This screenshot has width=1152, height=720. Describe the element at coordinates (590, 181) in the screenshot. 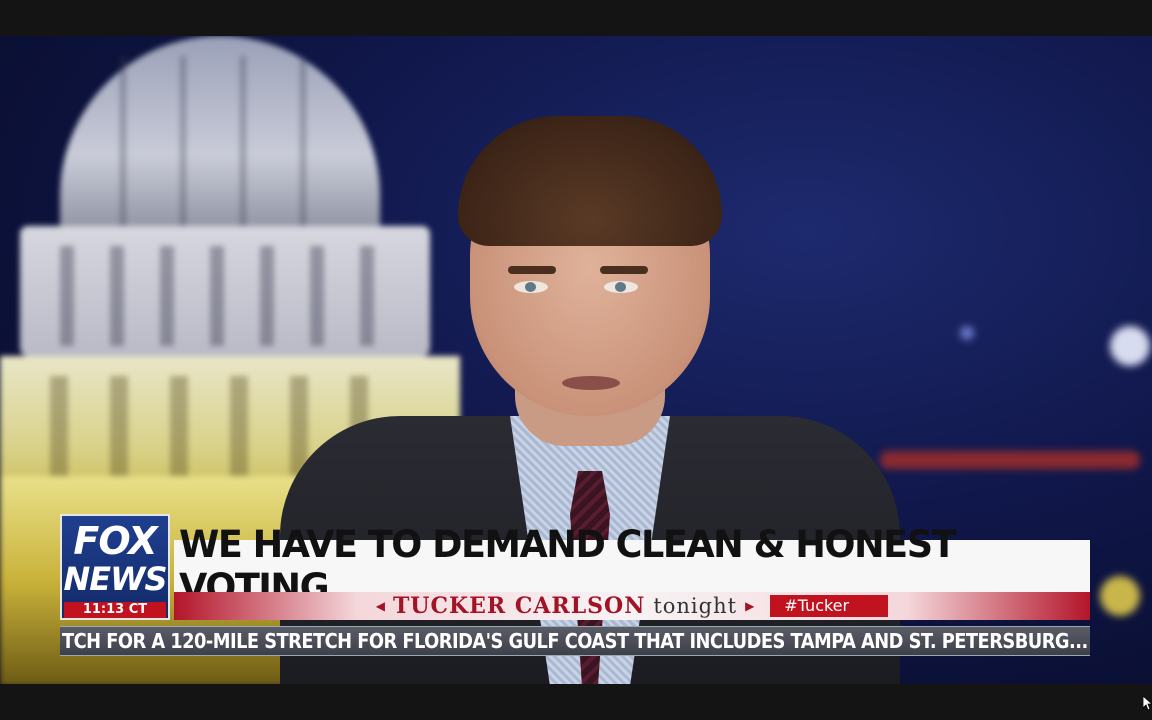

I see `hair` at that location.